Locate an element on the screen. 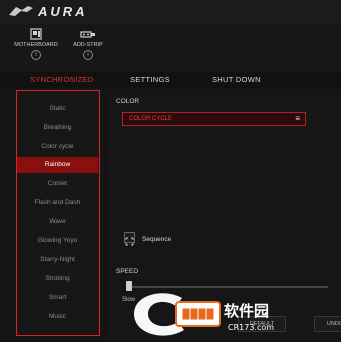 Image resolution: width=341 pixels, height=342 pixels. effect-item-music: Music is located at coordinates (57, 317).